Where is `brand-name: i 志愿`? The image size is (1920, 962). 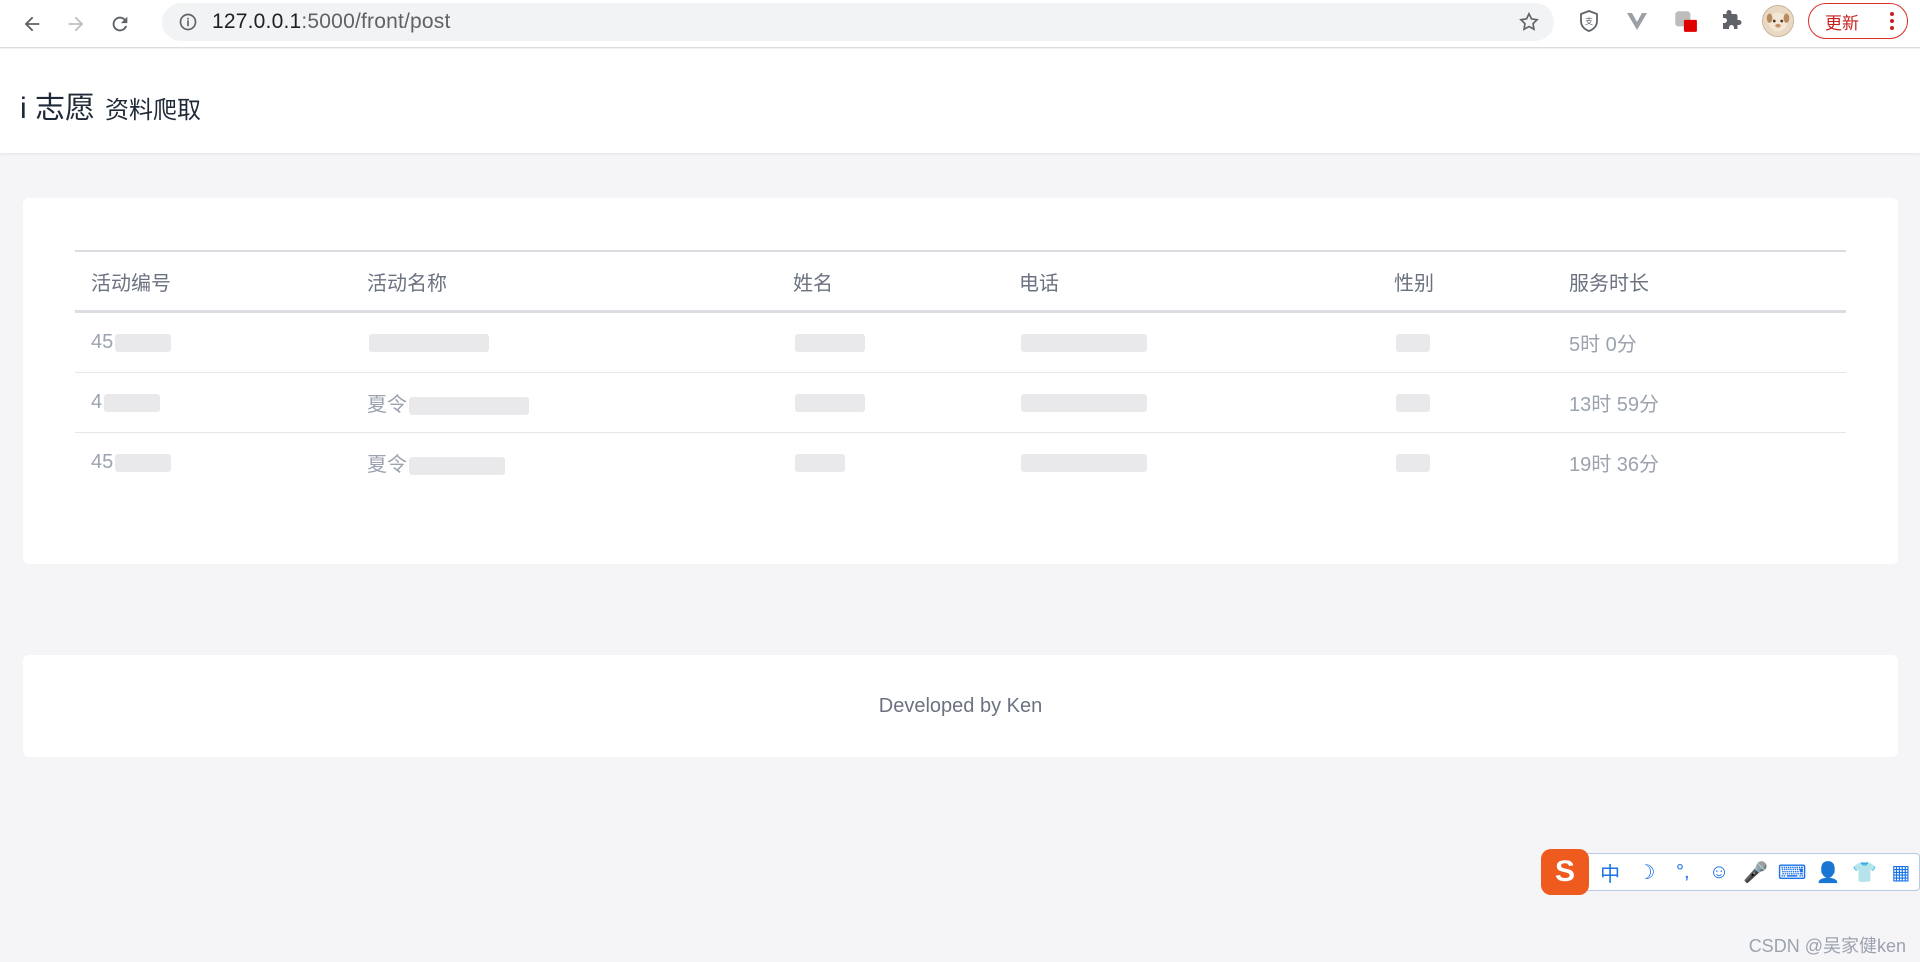
brand-name: i 志愿 is located at coordinates (57, 108).